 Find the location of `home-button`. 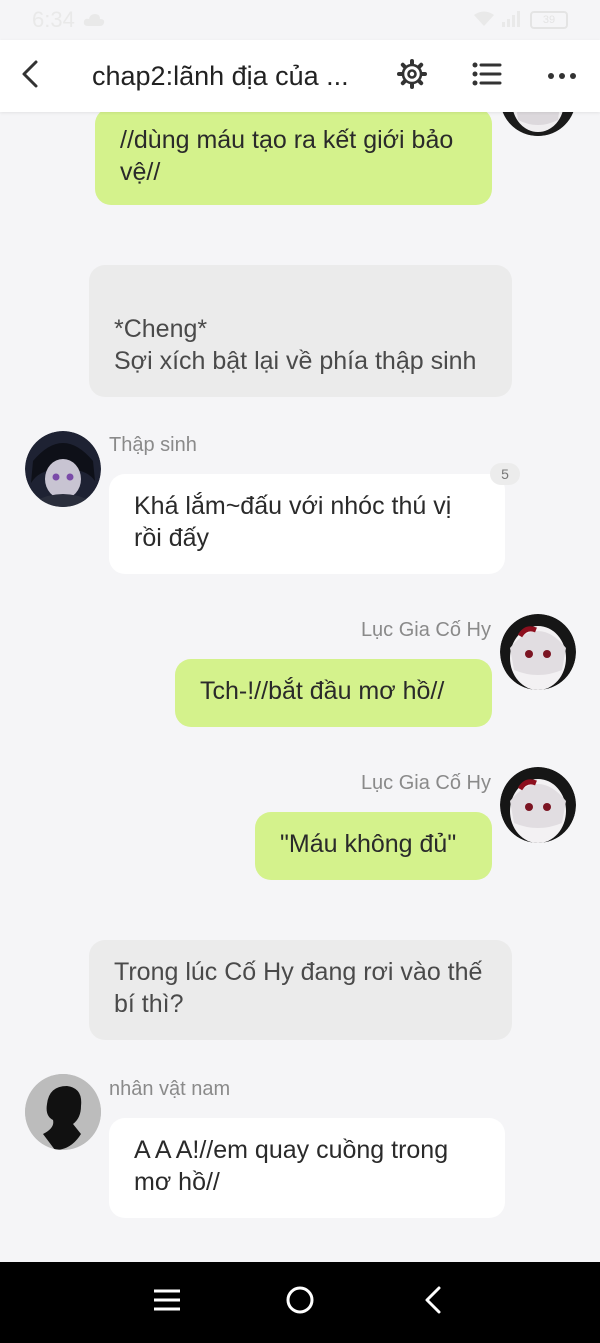

home-button is located at coordinates (300, 1303).